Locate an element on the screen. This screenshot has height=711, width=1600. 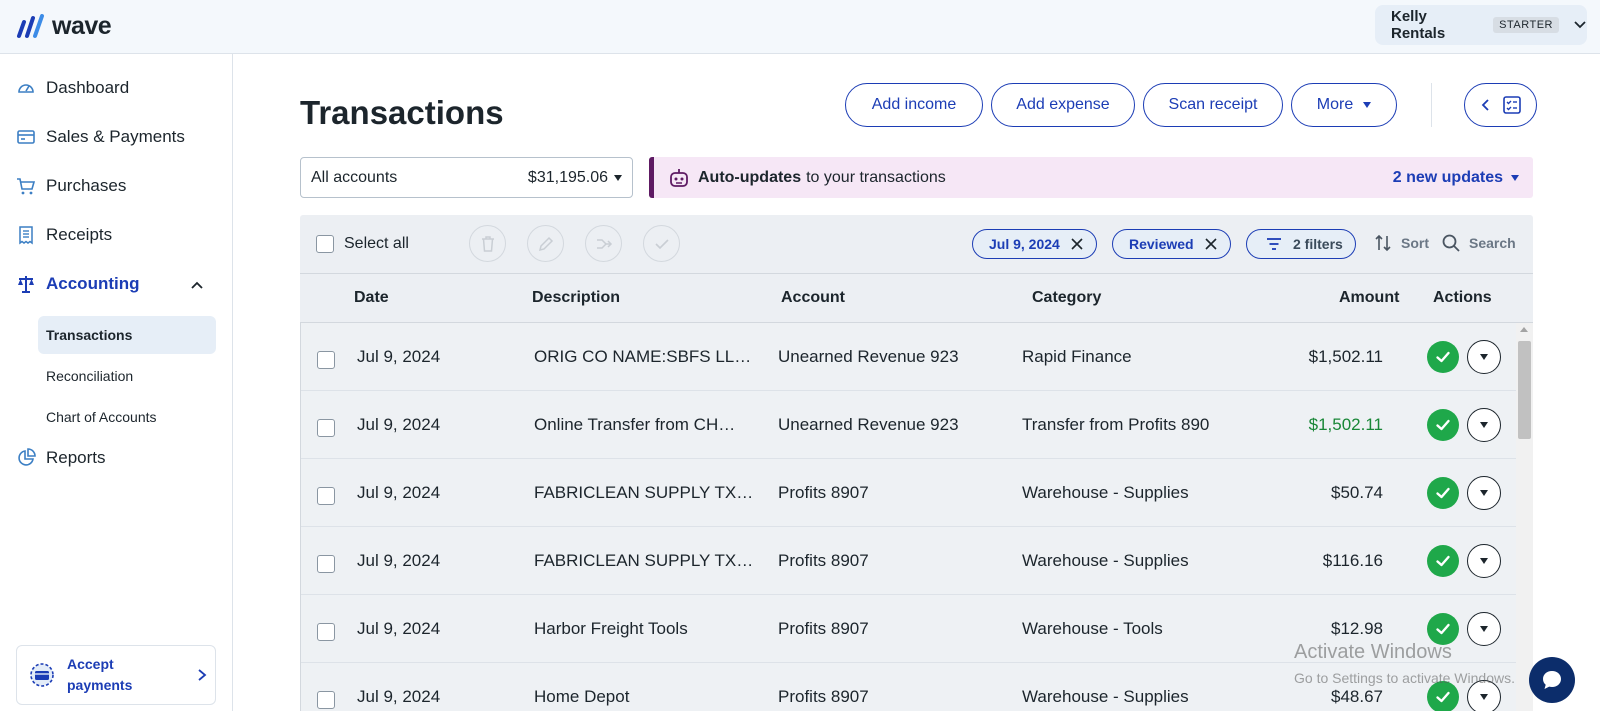
cell-category: Warehouse - Tools is located at coordinates (1092, 629).